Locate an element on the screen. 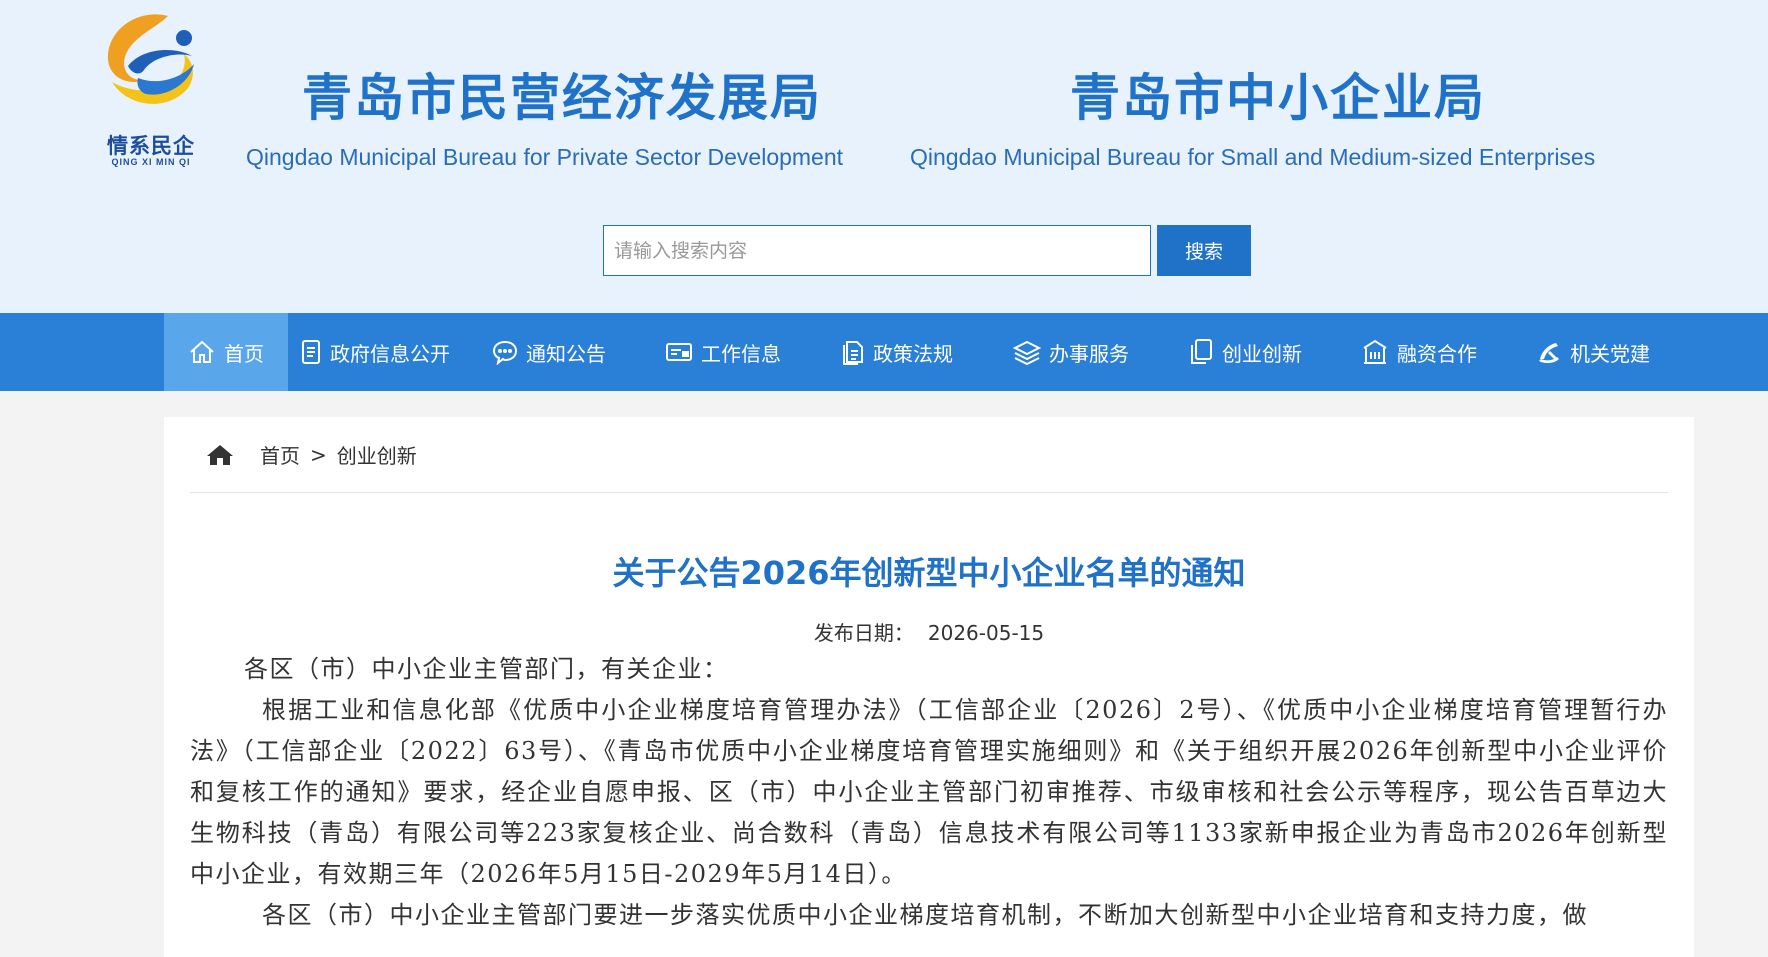  nav-item-label: 政策法规 is located at coordinates (913, 353).